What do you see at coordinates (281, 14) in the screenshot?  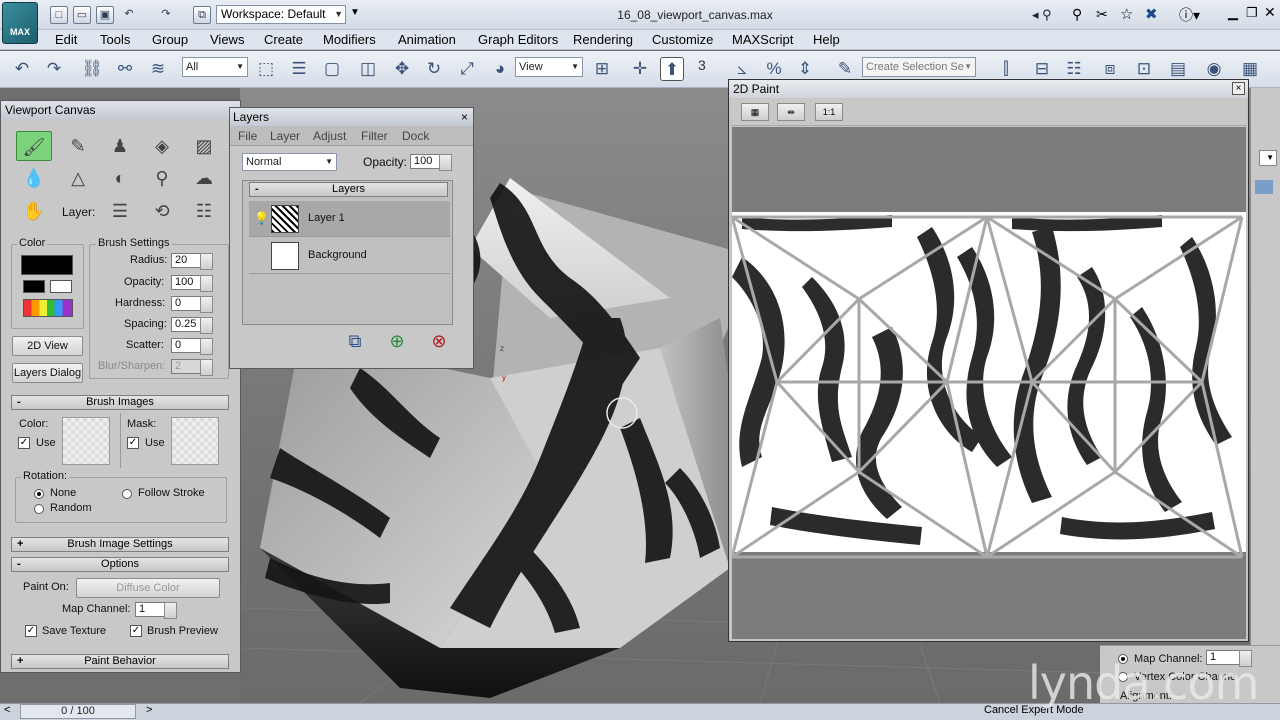 I see `workspace-dropdown: Workspace: Default ▼` at bounding box center [281, 14].